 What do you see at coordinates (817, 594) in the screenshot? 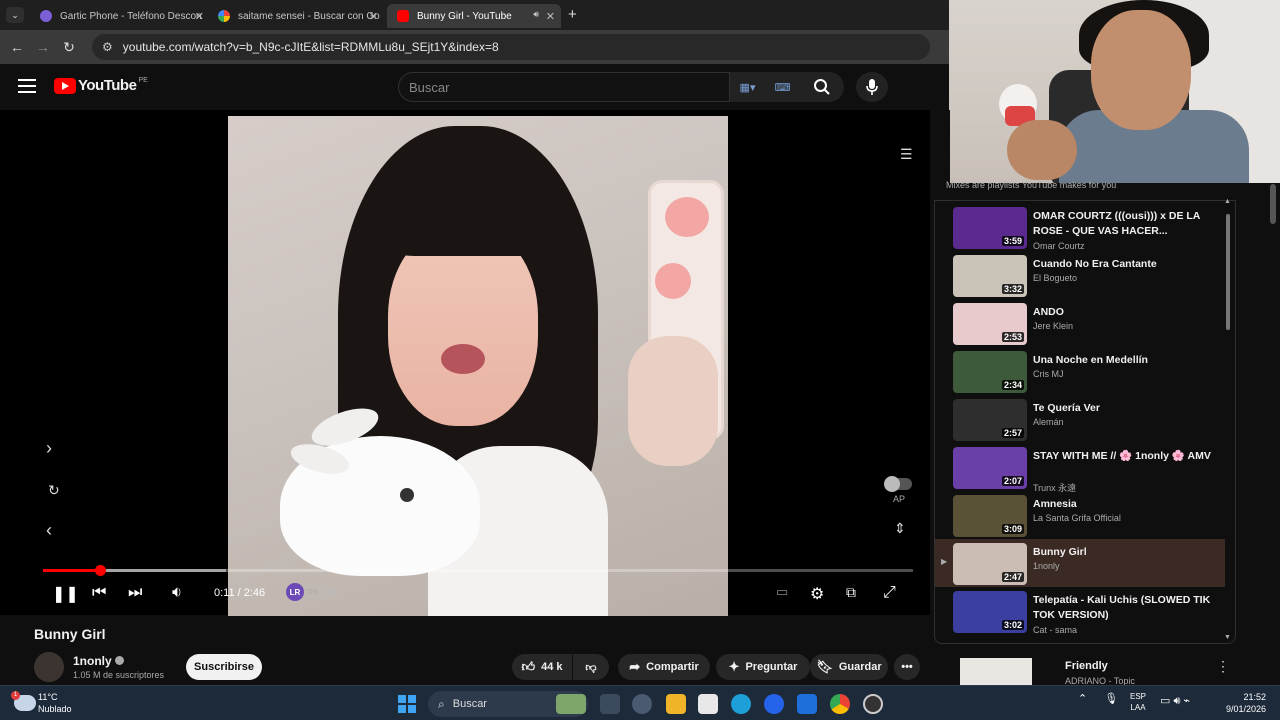
I see `settings-icon: ⚙︎` at bounding box center [817, 594].